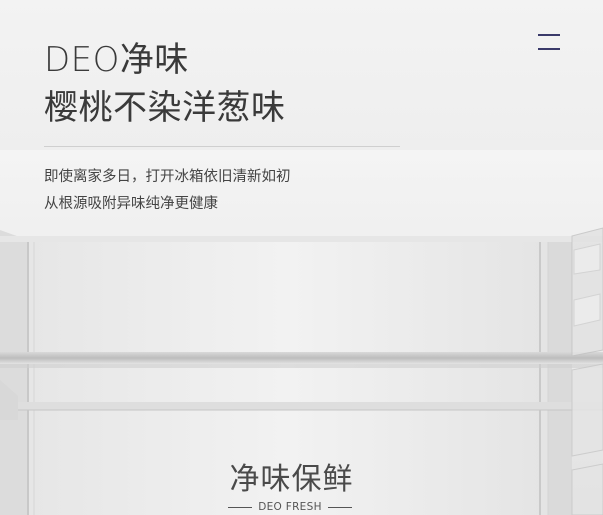  Describe the element at coordinates (291, 479) in the screenshot. I see `feature-badge-title: 净味保鲜` at that location.